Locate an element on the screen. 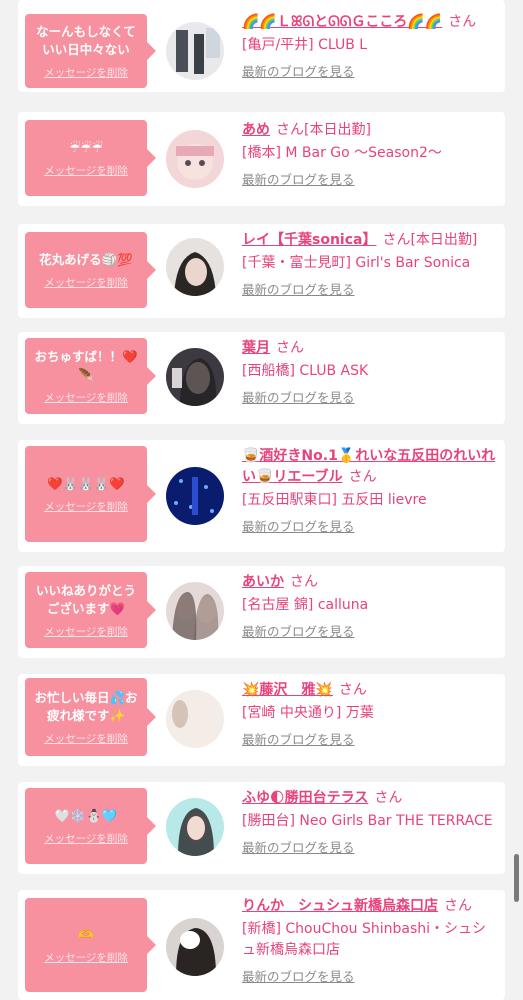 This screenshot has width=523, height=1000. message-bubble: おちゅすば！！❤️🪶 メッセージを削除 is located at coordinates (90, 376).